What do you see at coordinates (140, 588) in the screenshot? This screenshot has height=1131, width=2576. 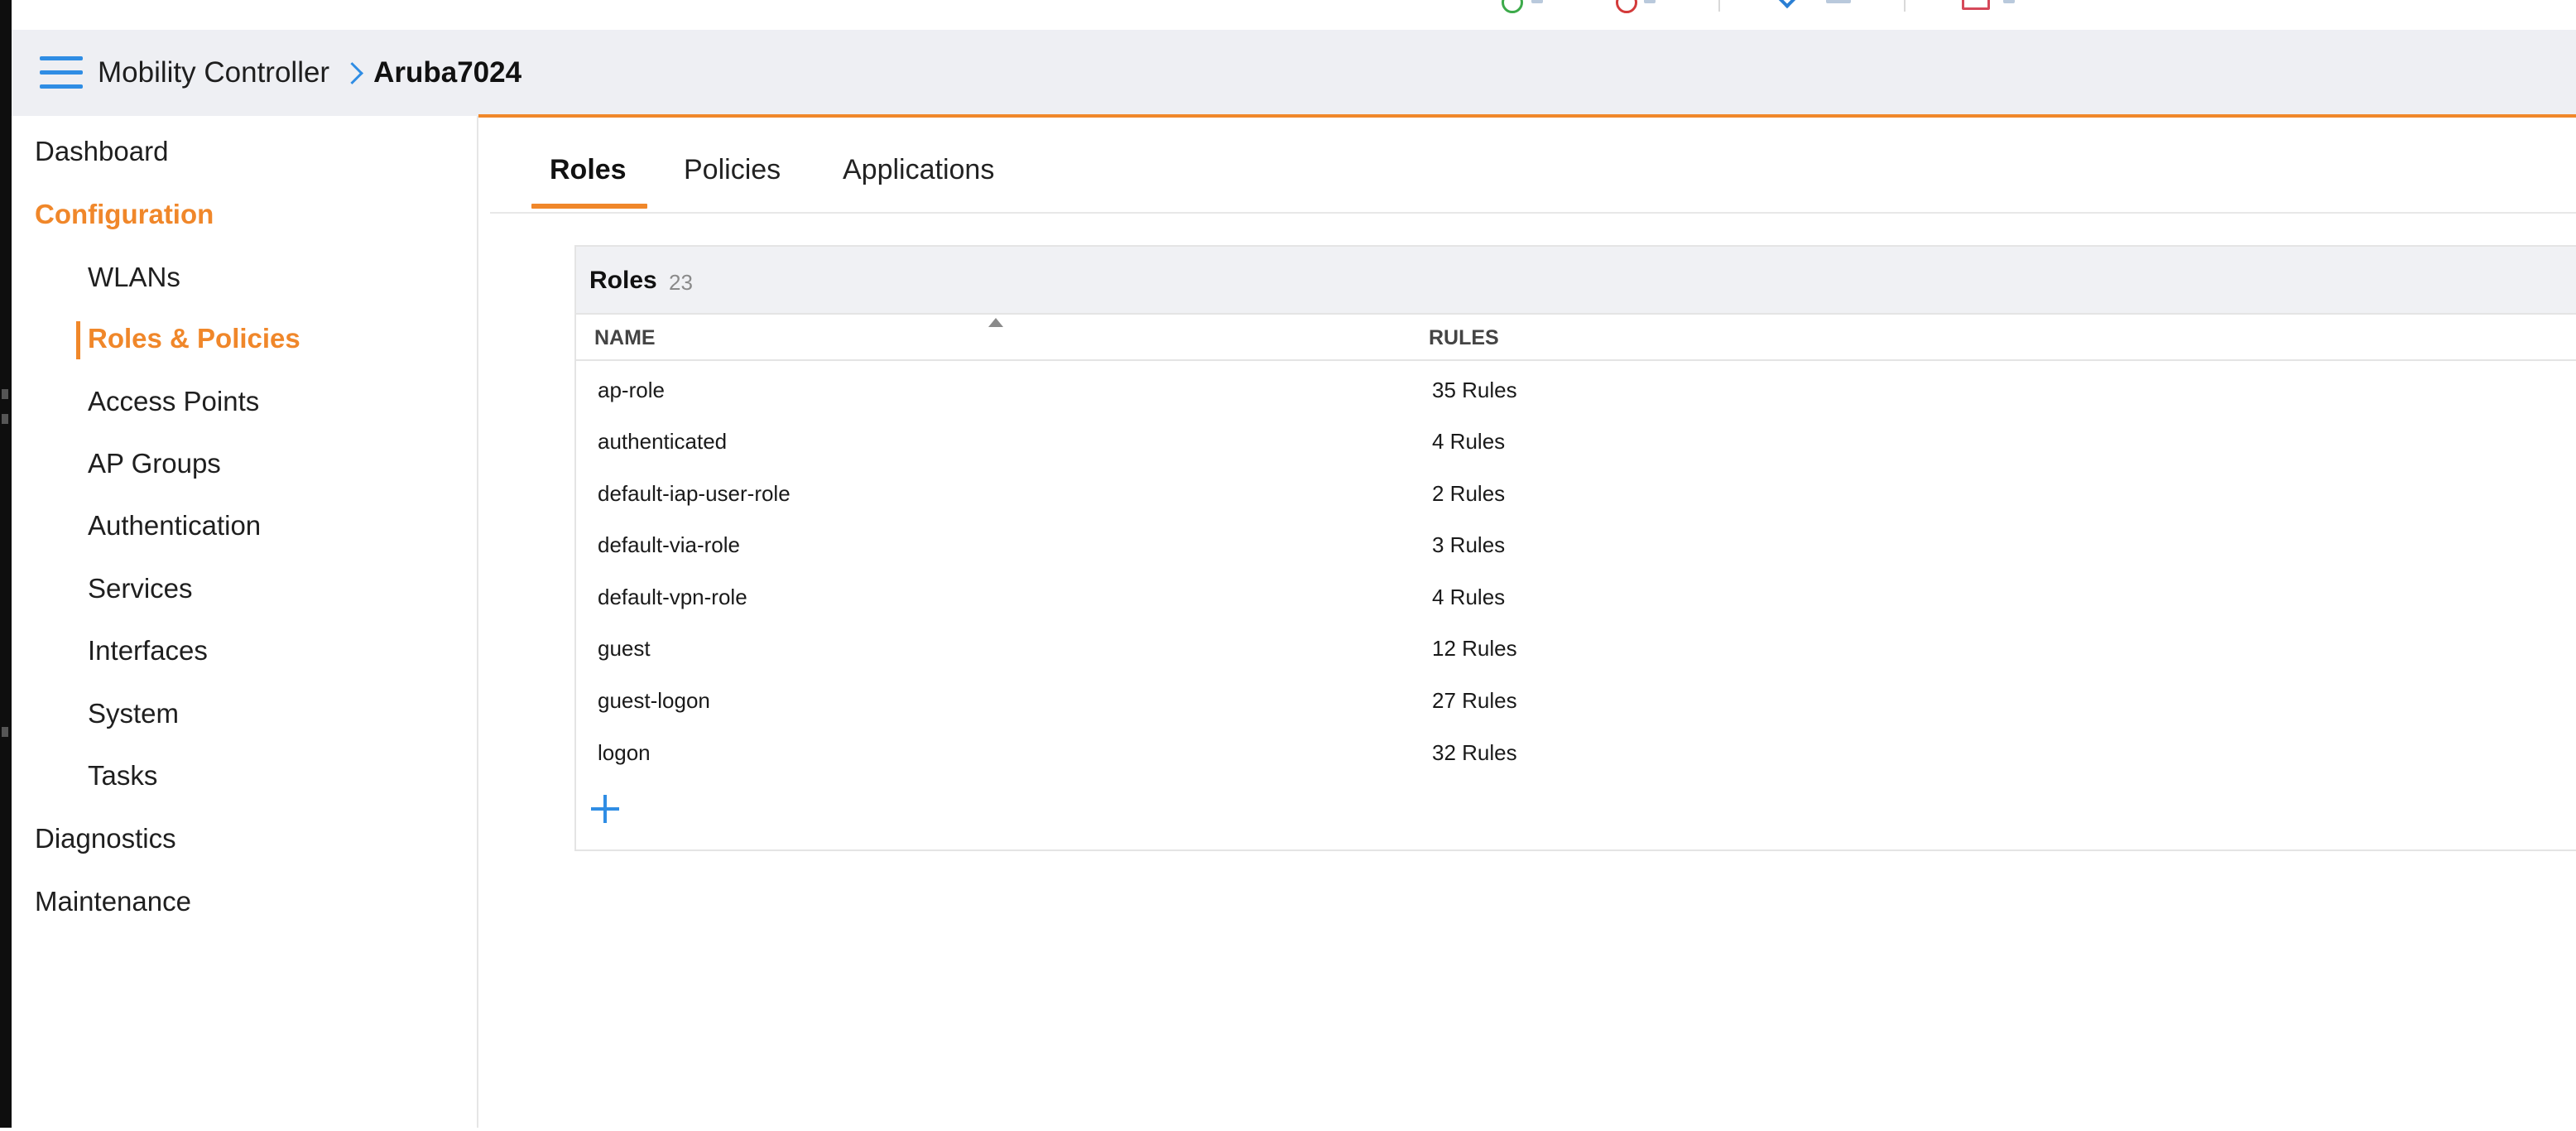 I see `sidebar-item-services: Services` at bounding box center [140, 588].